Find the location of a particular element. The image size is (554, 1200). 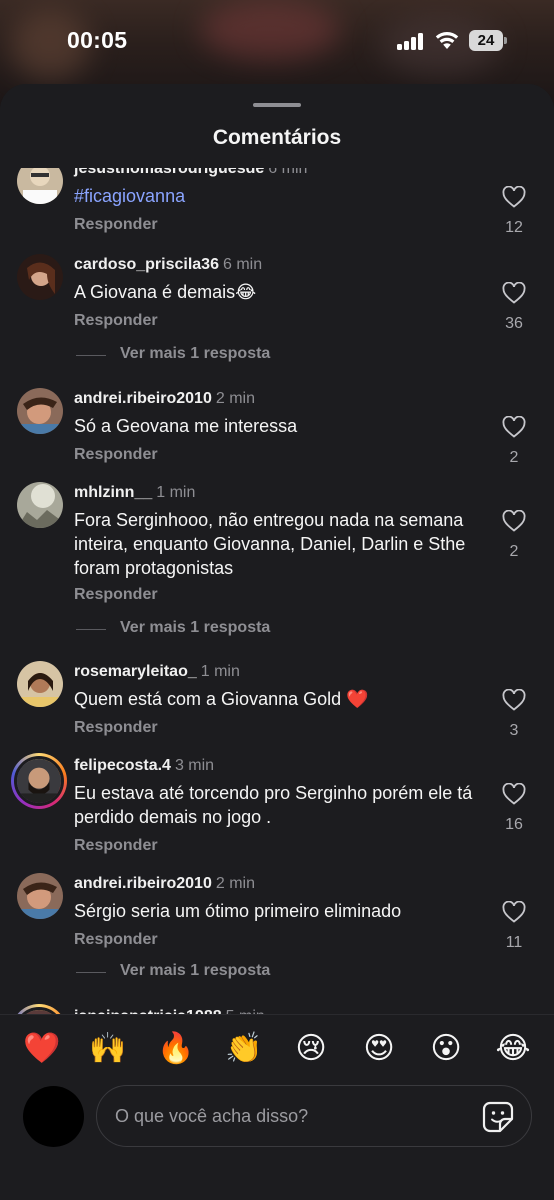

comment-input is located at coordinates (295, 1116).